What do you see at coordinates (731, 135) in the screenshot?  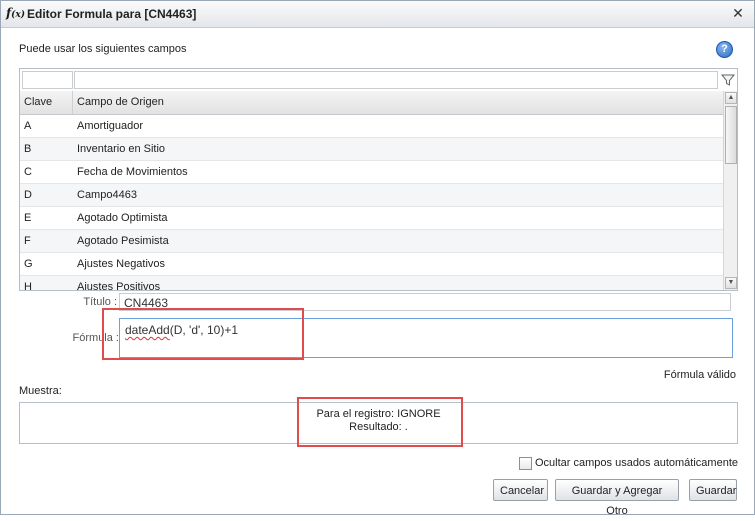 I see `scroll-thumb` at bounding box center [731, 135].